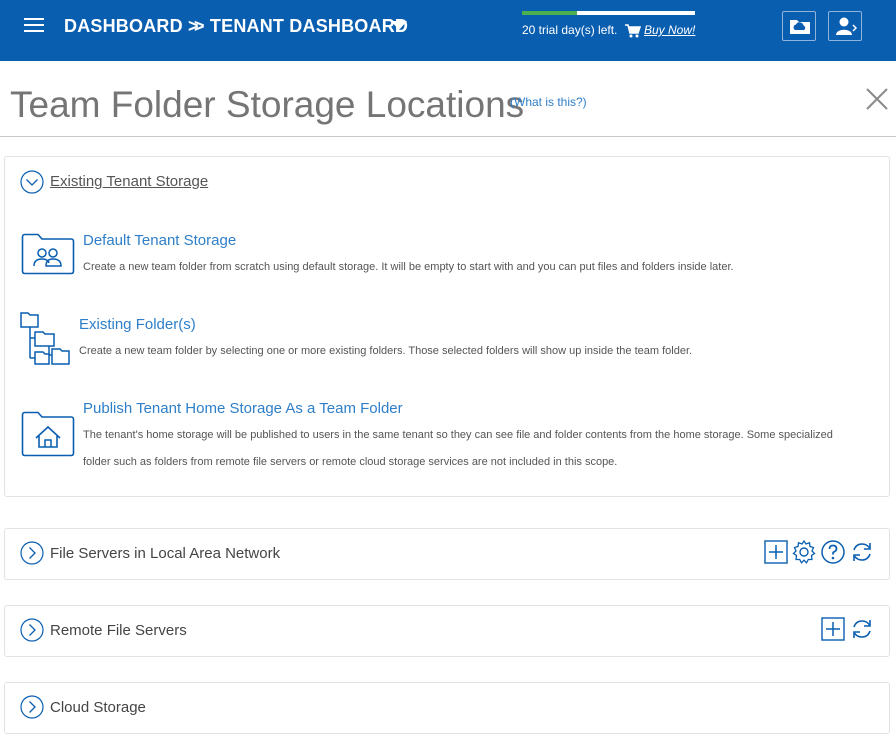  I want to click on user-profile-button, so click(845, 26).